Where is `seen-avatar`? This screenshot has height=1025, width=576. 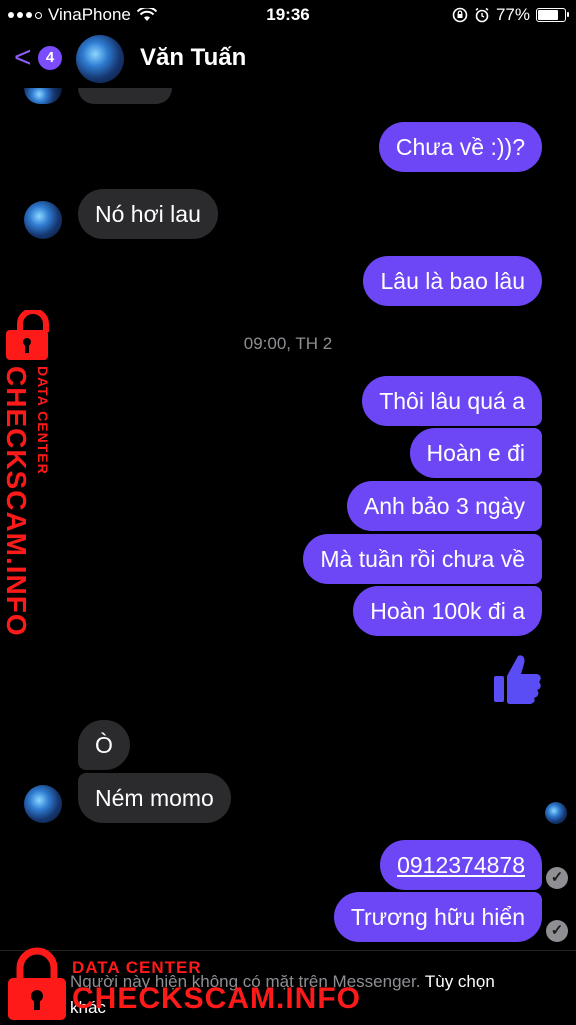
seen-avatar is located at coordinates (556, 813).